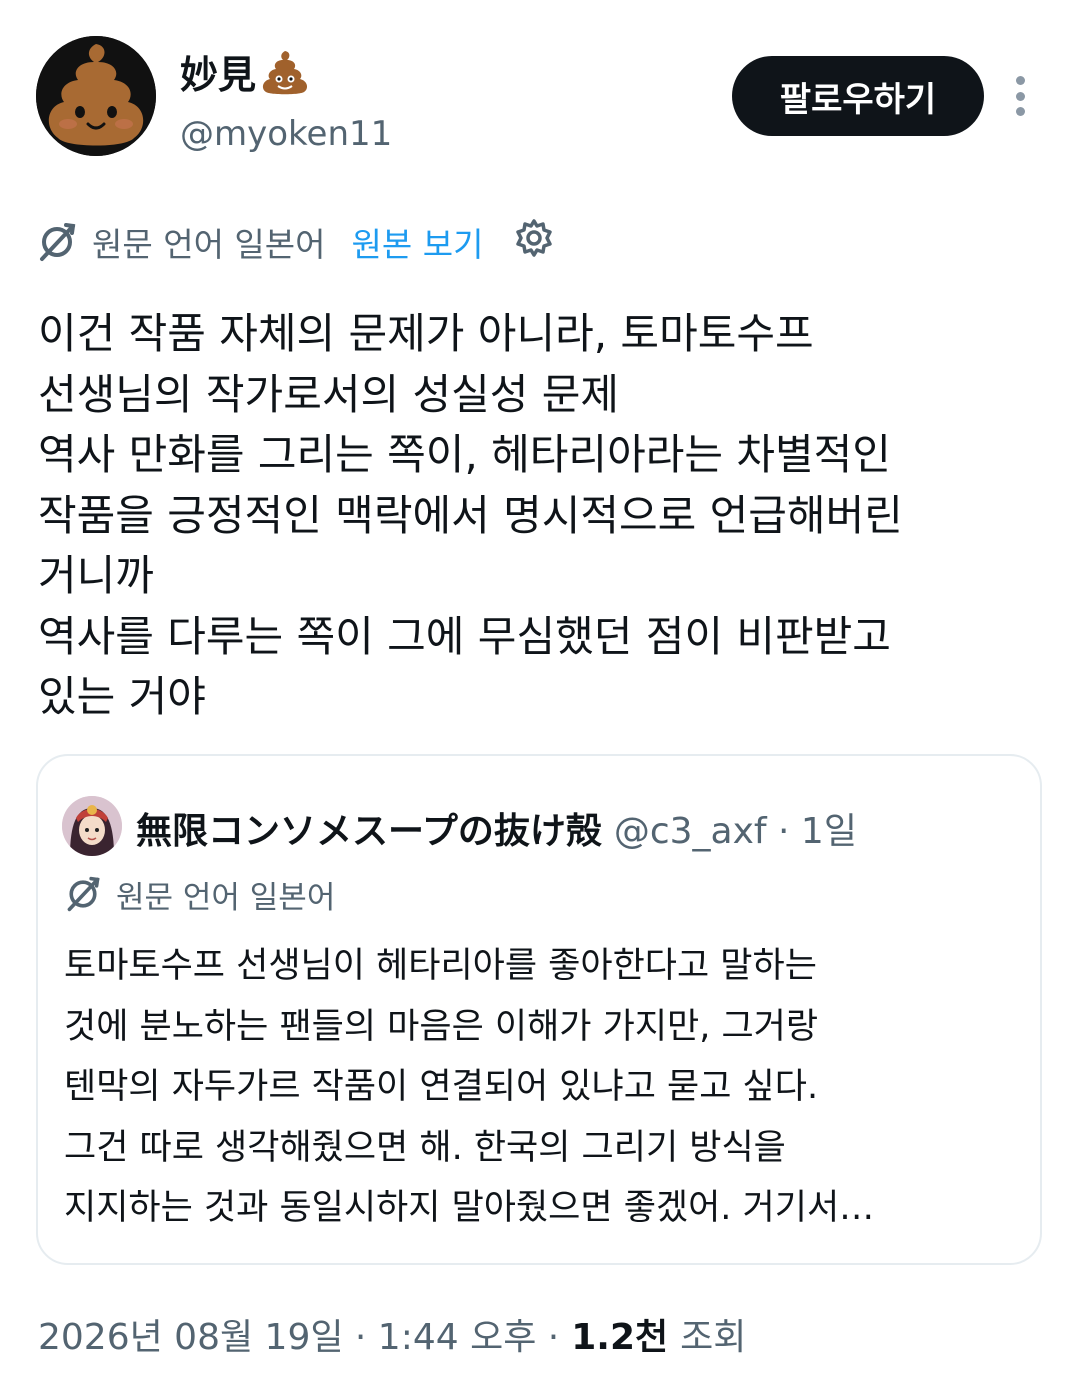  What do you see at coordinates (285, 72) in the screenshot?
I see `pile-of-poo-emoji-icon` at bounding box center [285, 72].